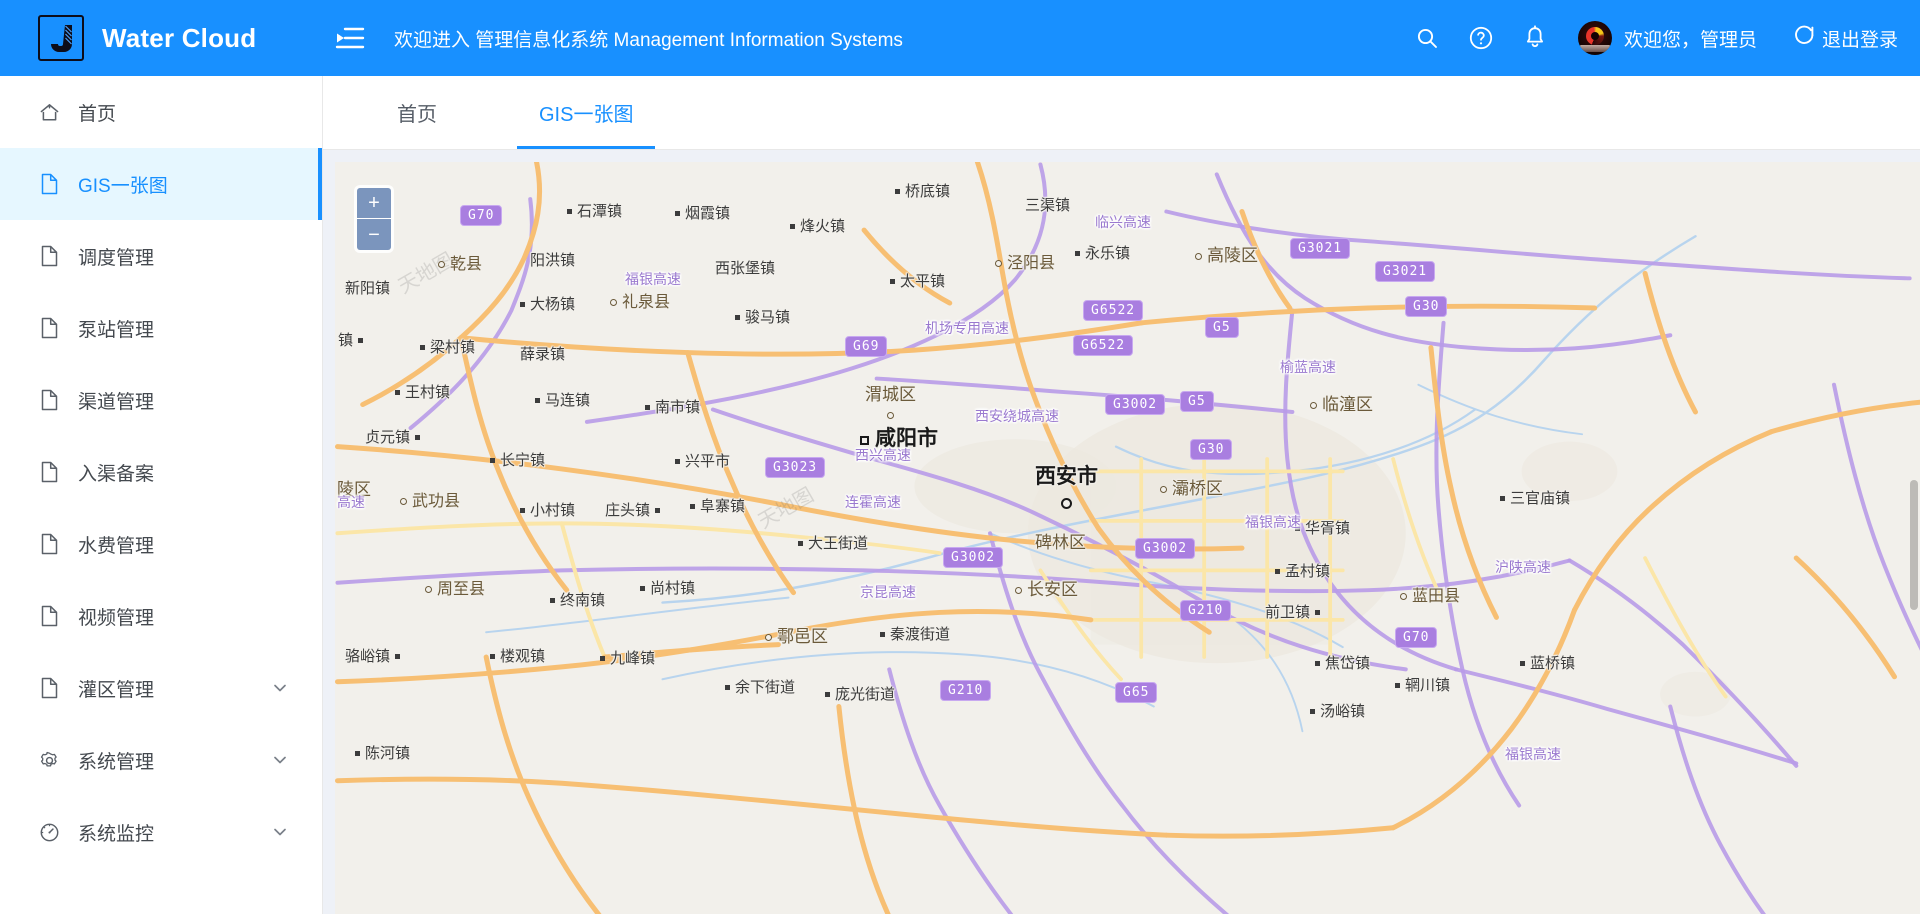  What do you see at coordinates (116, 762) in the screenshot?
I see `sidebar-item-label: 系统管理` at bounding box center [116, 762].